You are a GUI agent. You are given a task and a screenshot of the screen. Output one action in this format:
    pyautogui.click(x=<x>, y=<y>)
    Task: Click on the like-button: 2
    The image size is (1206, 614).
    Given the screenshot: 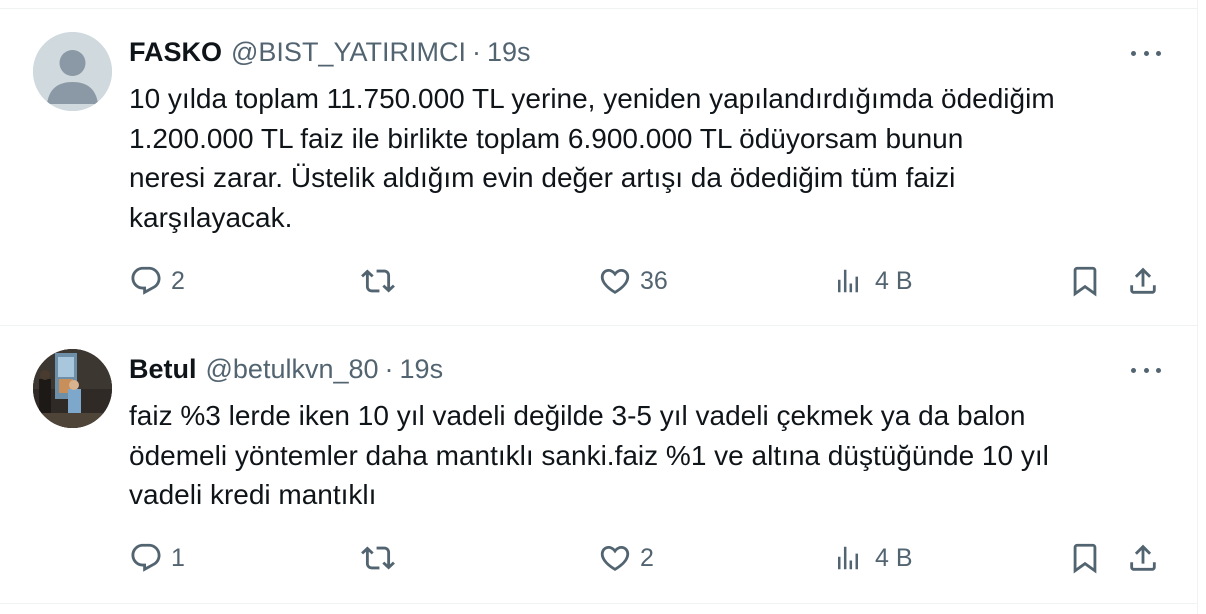 What is the action you would take?
    pyautogui.click(x=626, y=558)
    